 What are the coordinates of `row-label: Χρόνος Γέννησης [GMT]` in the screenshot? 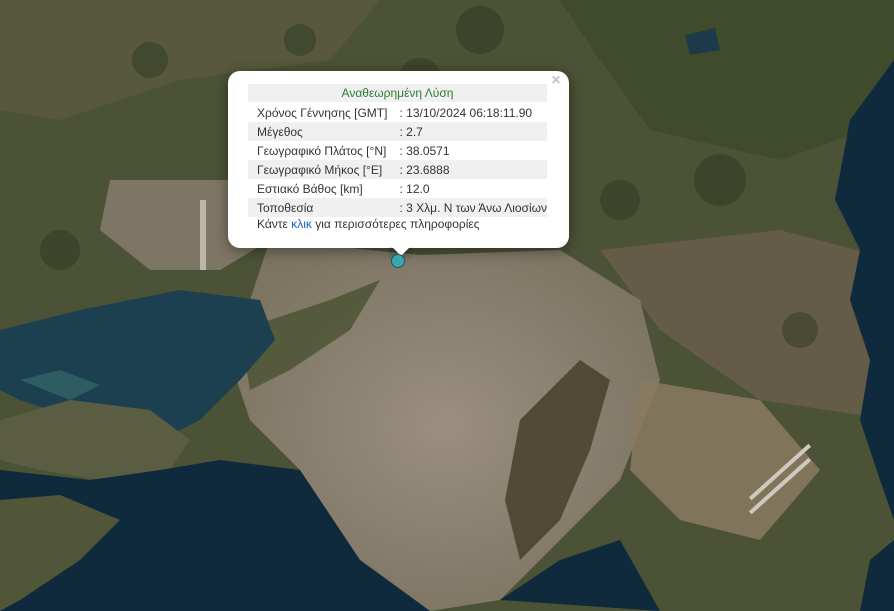 It's located at (322, 112).